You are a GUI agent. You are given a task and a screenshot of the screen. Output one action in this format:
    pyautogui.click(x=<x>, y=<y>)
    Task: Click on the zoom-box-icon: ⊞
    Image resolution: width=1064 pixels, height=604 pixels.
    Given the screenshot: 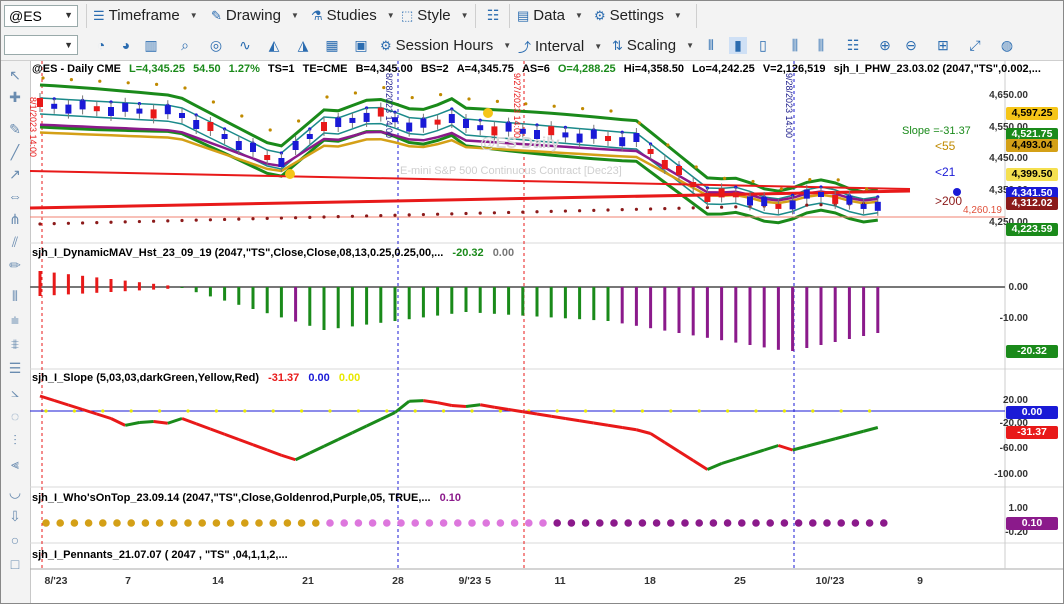 What is the action you would take?
    pyautogui.click(x=943, y=45)
    